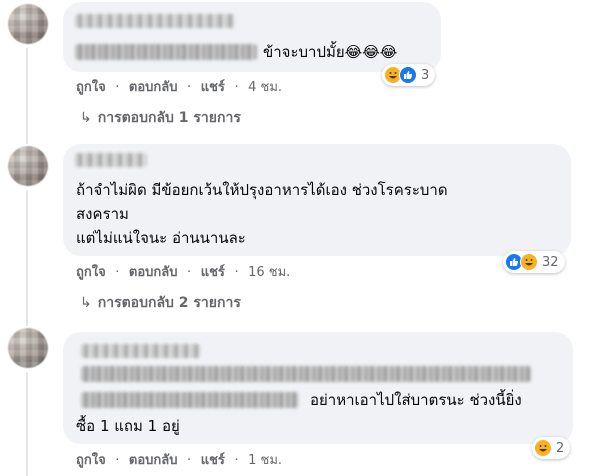 Image resolution: width=600 pixels, height=476 pixels. What do you see at coordinates (550, 262) in the screenshot?
I see `reaction-count: 32` at bounding box center [550, 262].